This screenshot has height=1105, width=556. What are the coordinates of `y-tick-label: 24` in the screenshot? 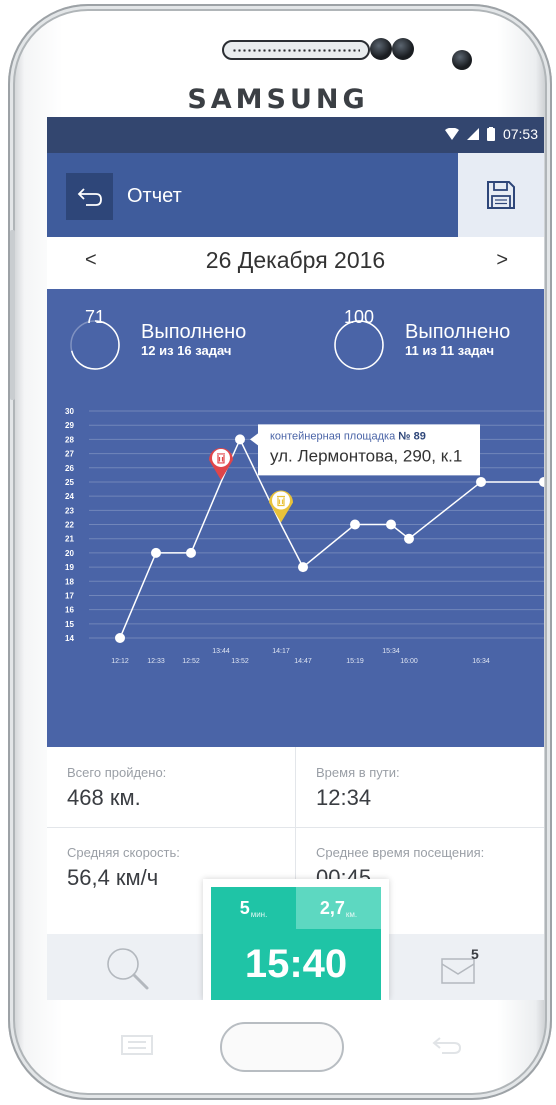 It's located at (69, 496).